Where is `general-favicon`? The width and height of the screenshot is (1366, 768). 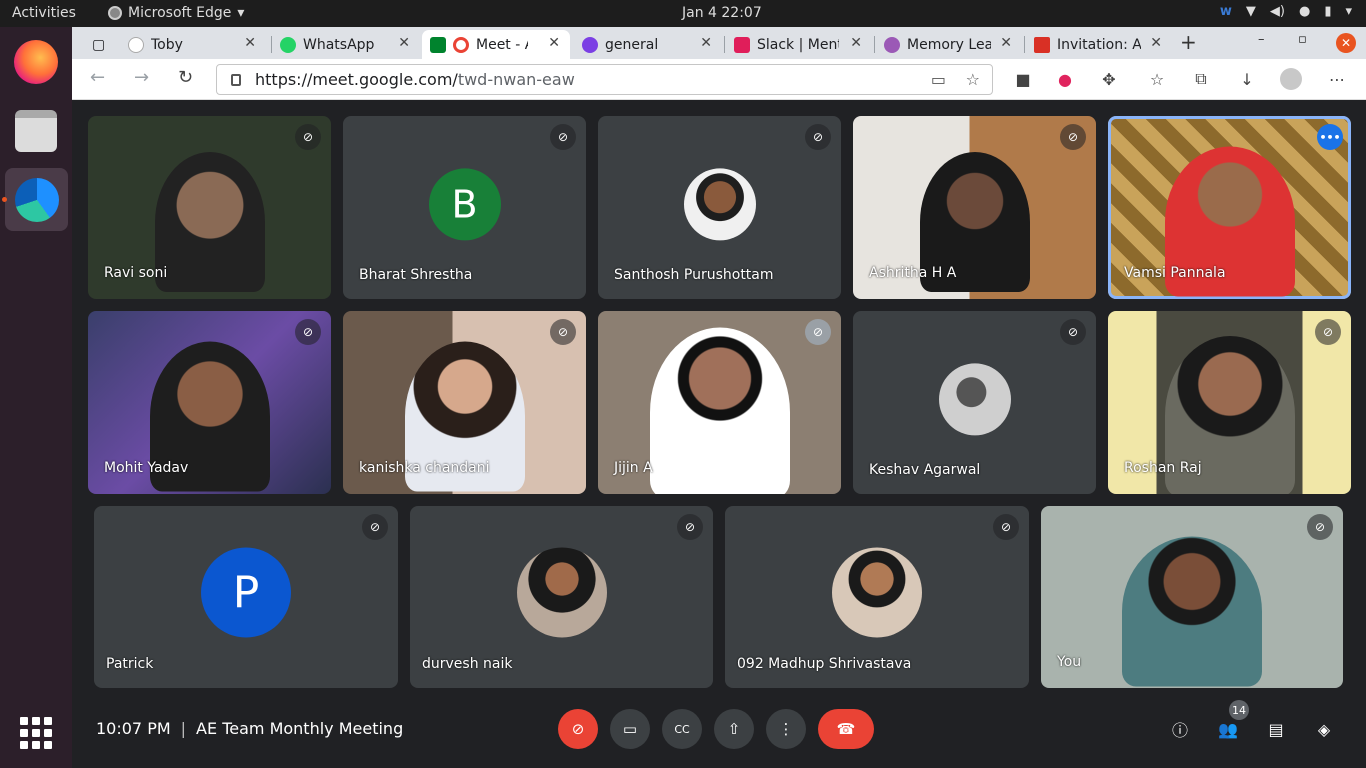
general-favicon is located at coordinates (590, 44).